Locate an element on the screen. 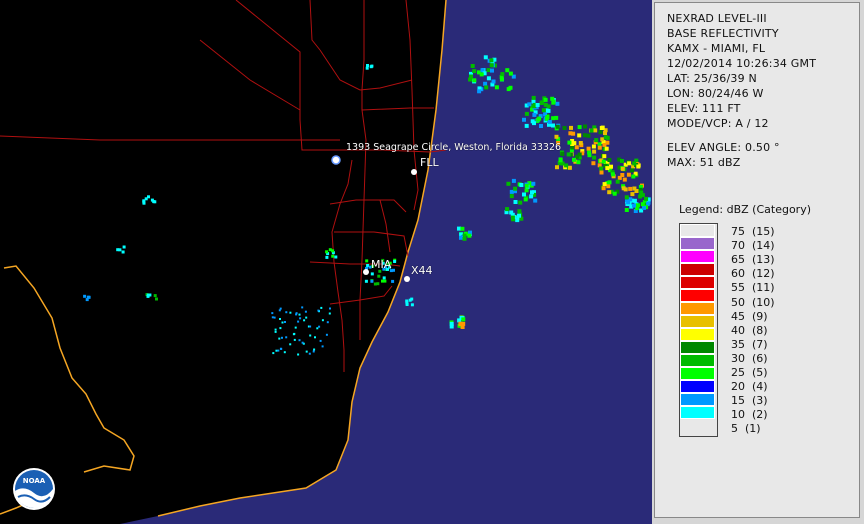 The height and width of the screenshot is (524, 864). legend-label: 10 (2) is located at coordinates (749, 415).